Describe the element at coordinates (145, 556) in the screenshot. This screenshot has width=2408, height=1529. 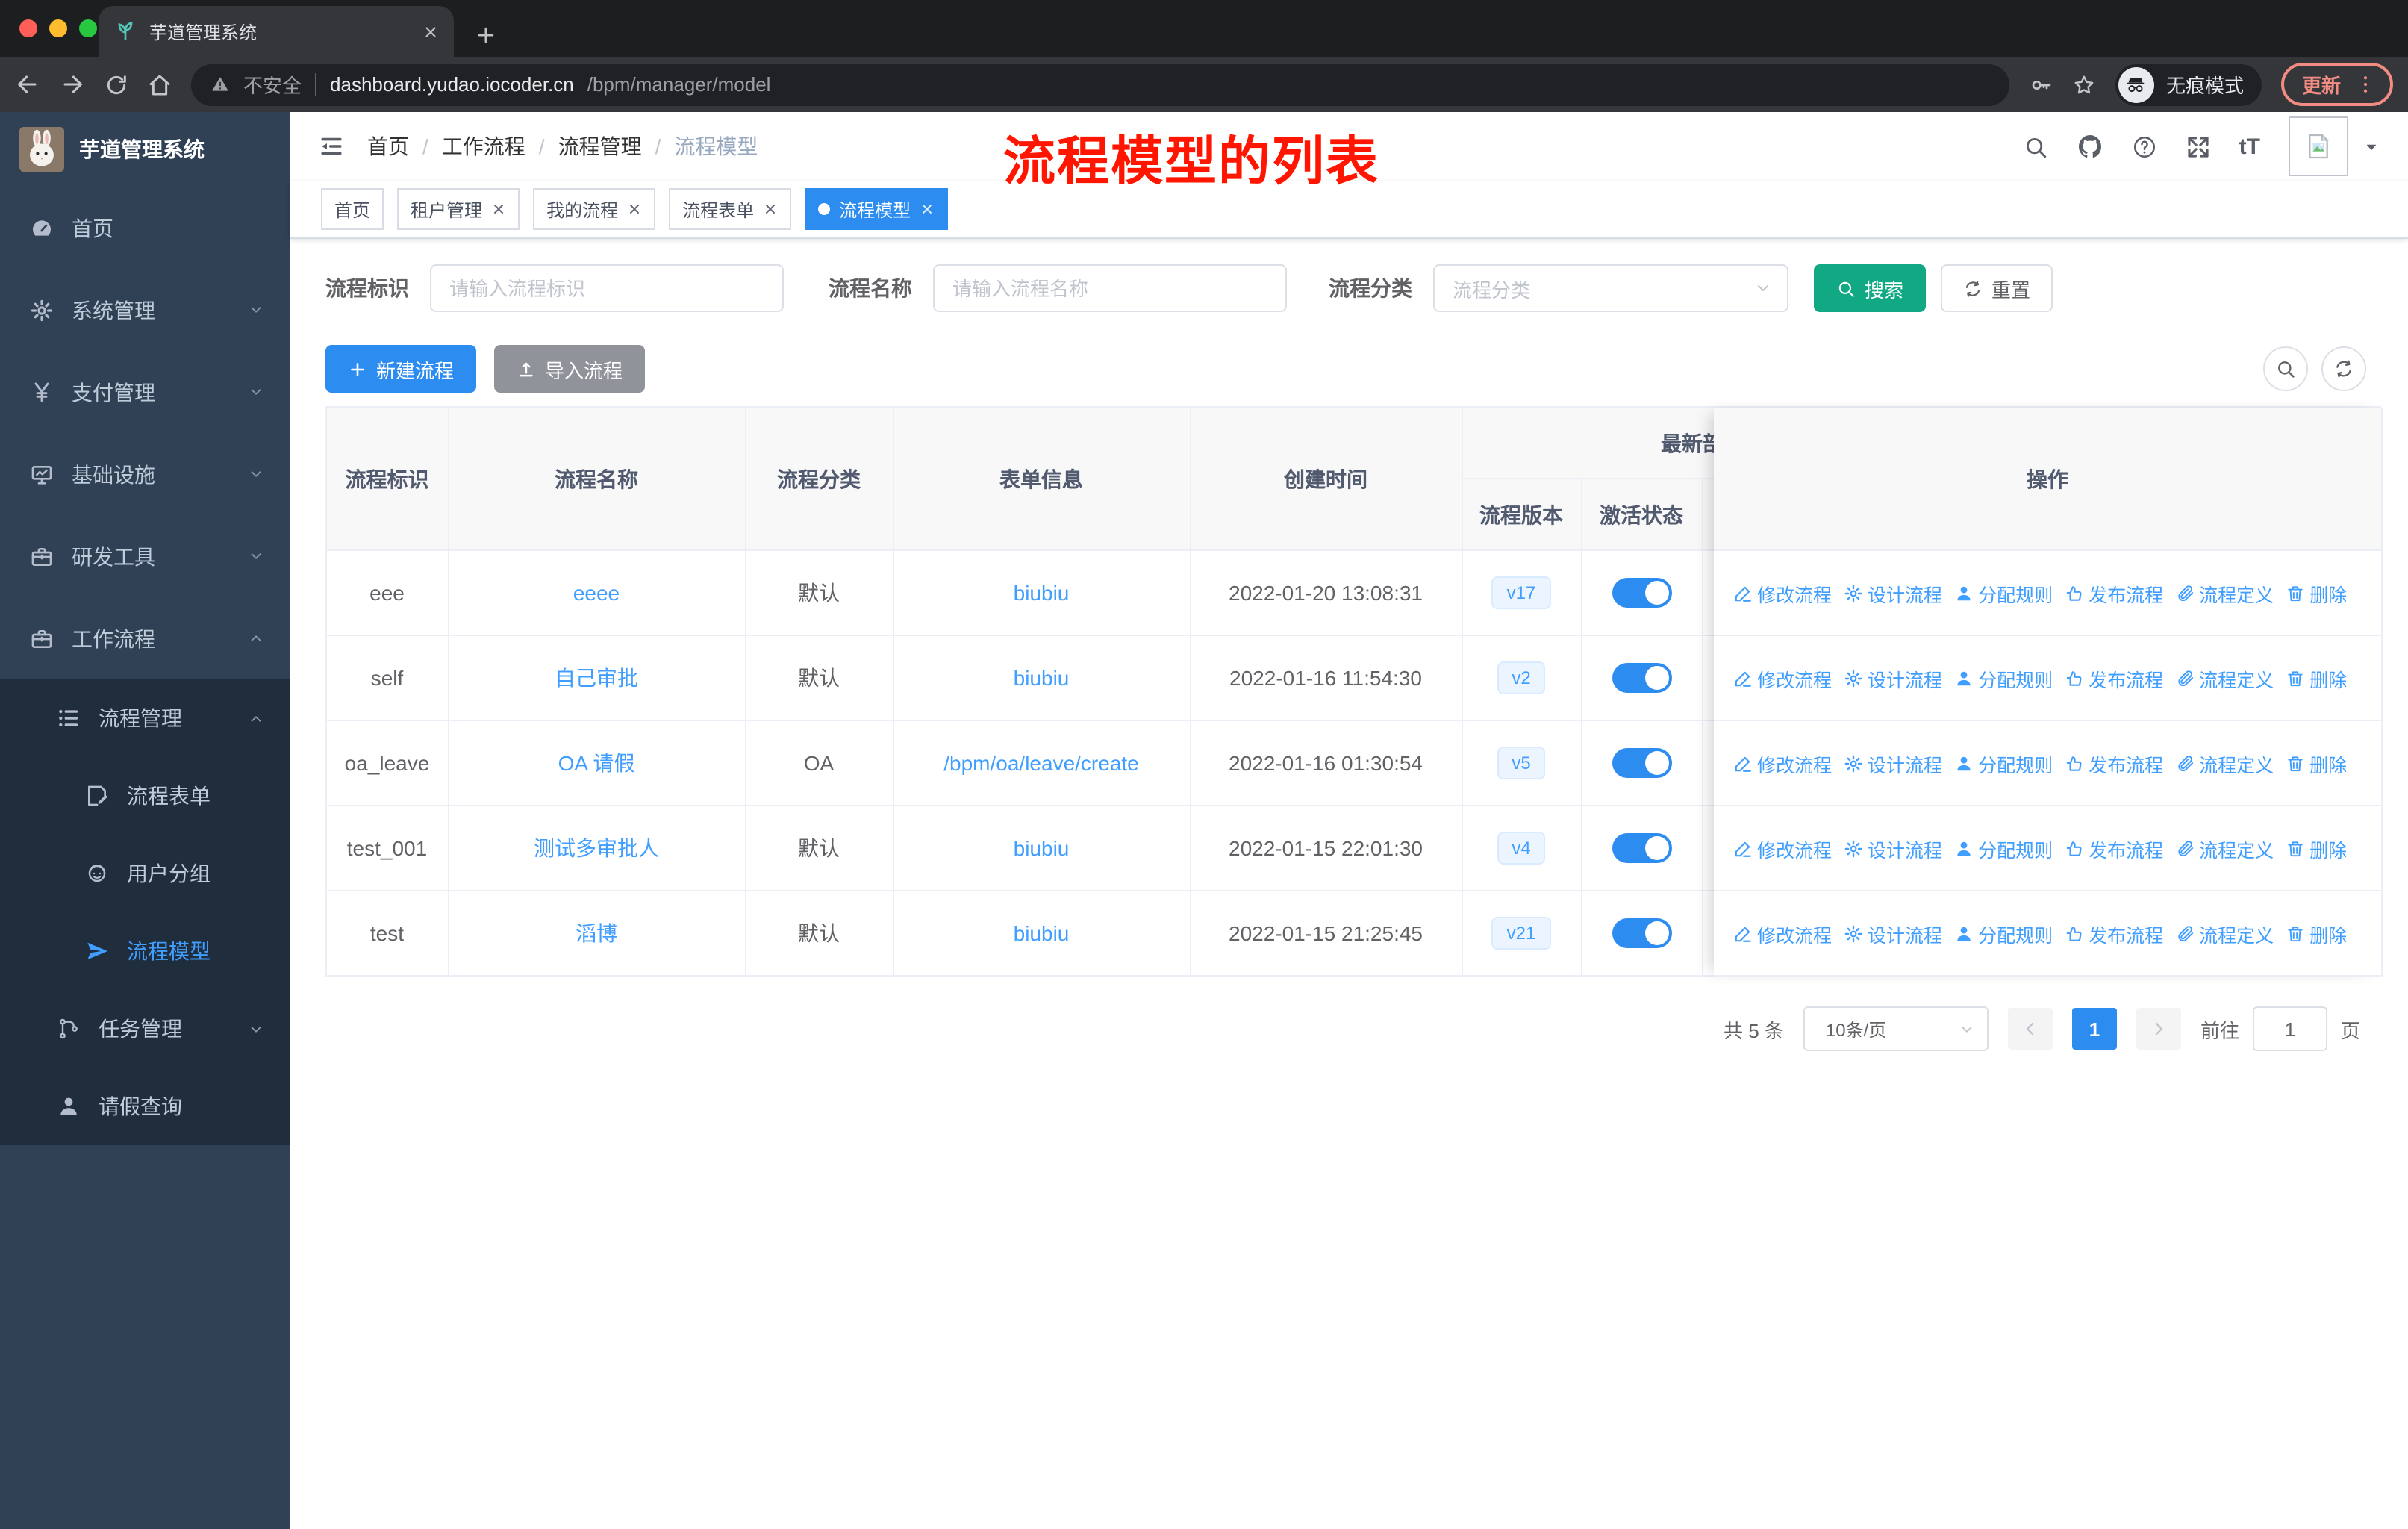
I see `sidebar-item: 研发工具` at that location.